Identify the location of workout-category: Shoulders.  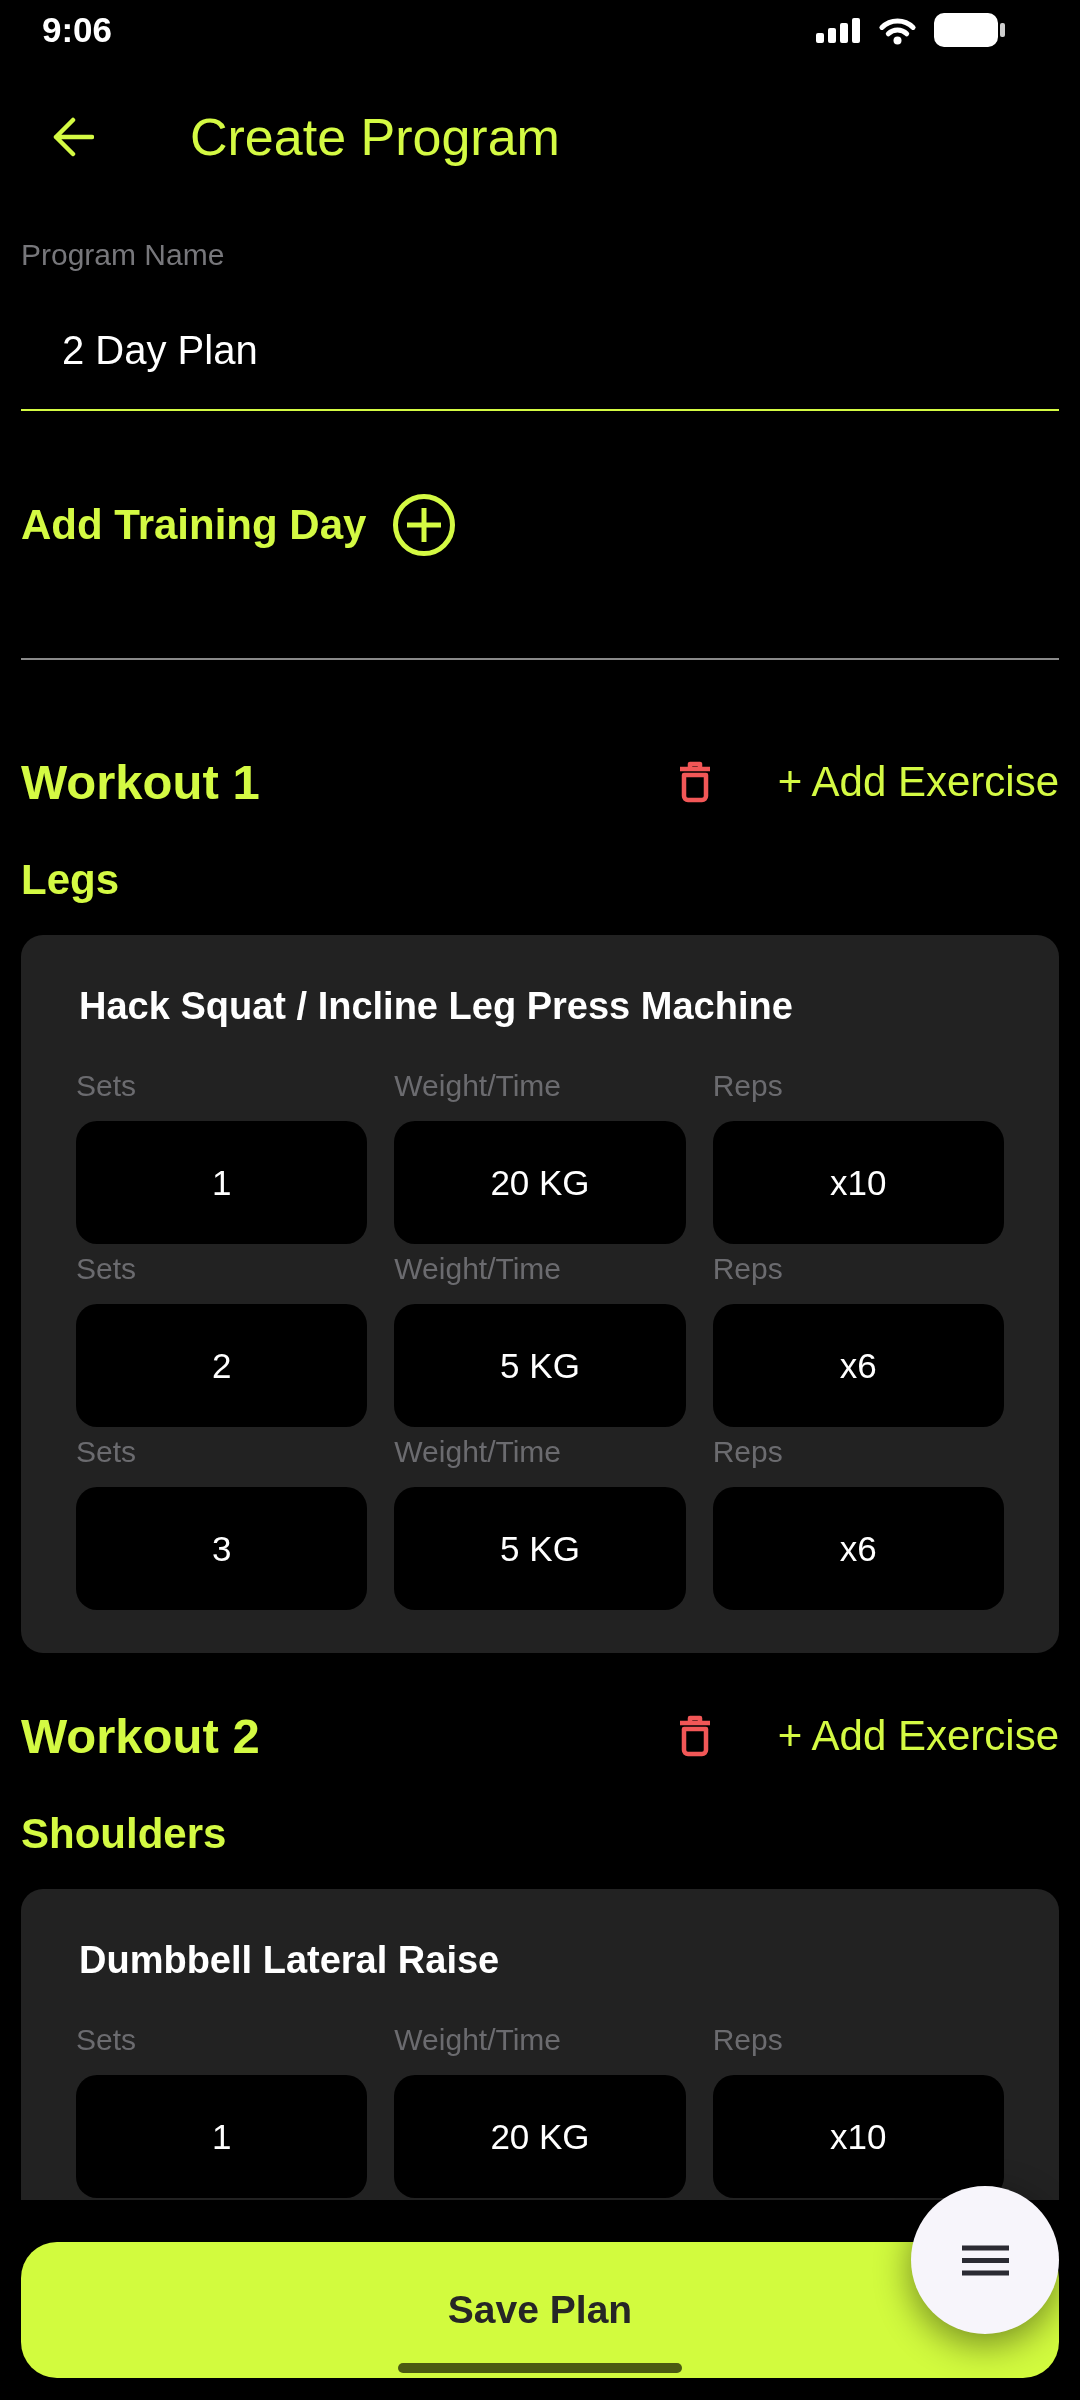
(124, 1834).